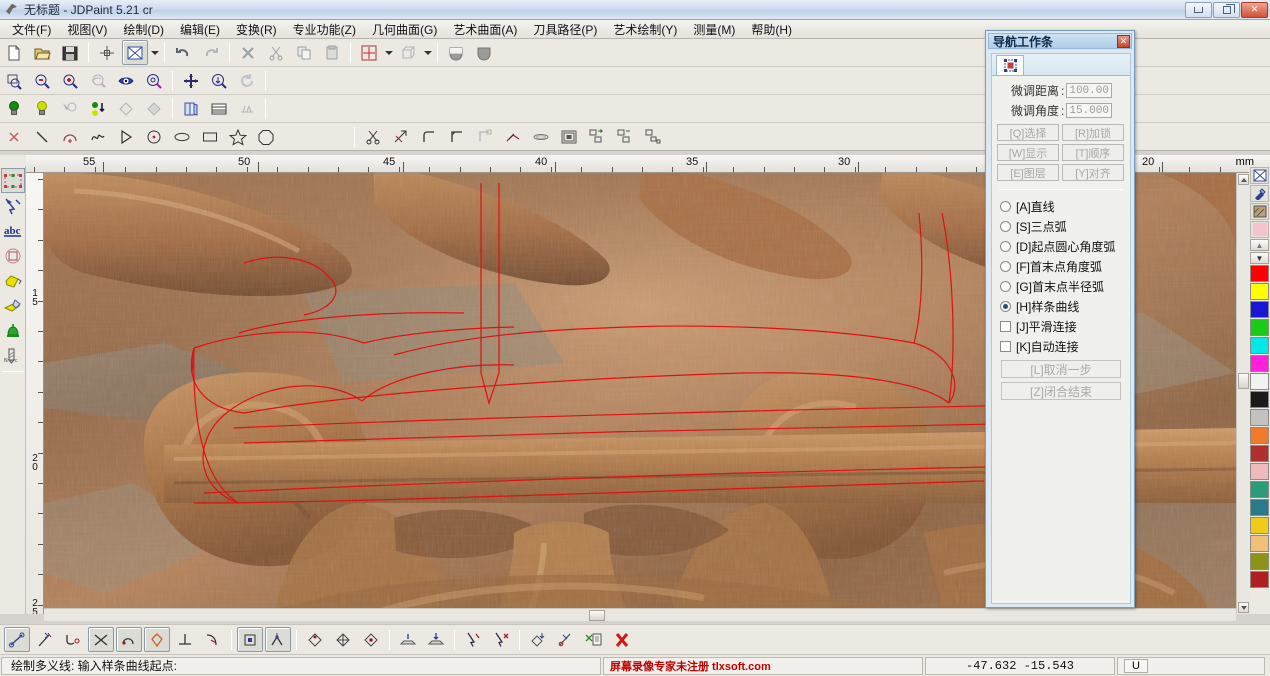 Image resolution: width=1270 pixels, height=676 pixels. Describe the element at coordinates (14, 80) in the screenshot. I see `zoom-window-icon` at that location.